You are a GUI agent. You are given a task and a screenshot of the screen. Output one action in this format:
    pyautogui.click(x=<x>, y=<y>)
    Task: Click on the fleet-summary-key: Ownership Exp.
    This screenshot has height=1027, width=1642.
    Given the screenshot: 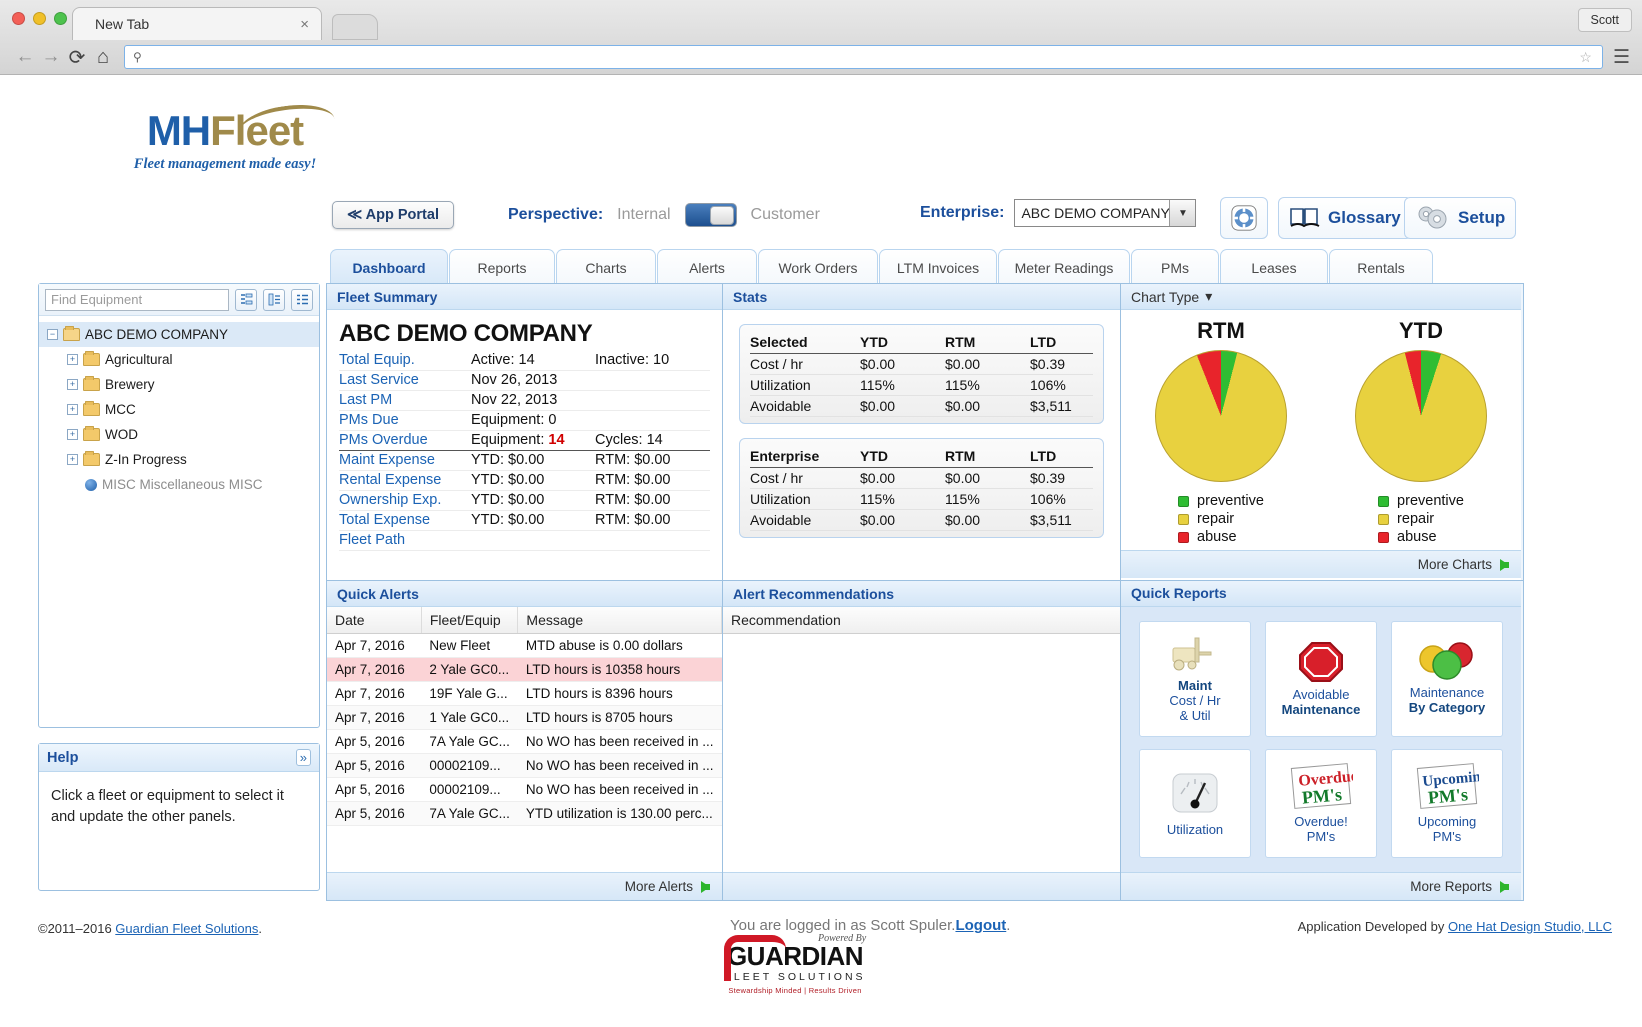 What is the action you would take?
    pyautogui.click(x=405, y=500)
    